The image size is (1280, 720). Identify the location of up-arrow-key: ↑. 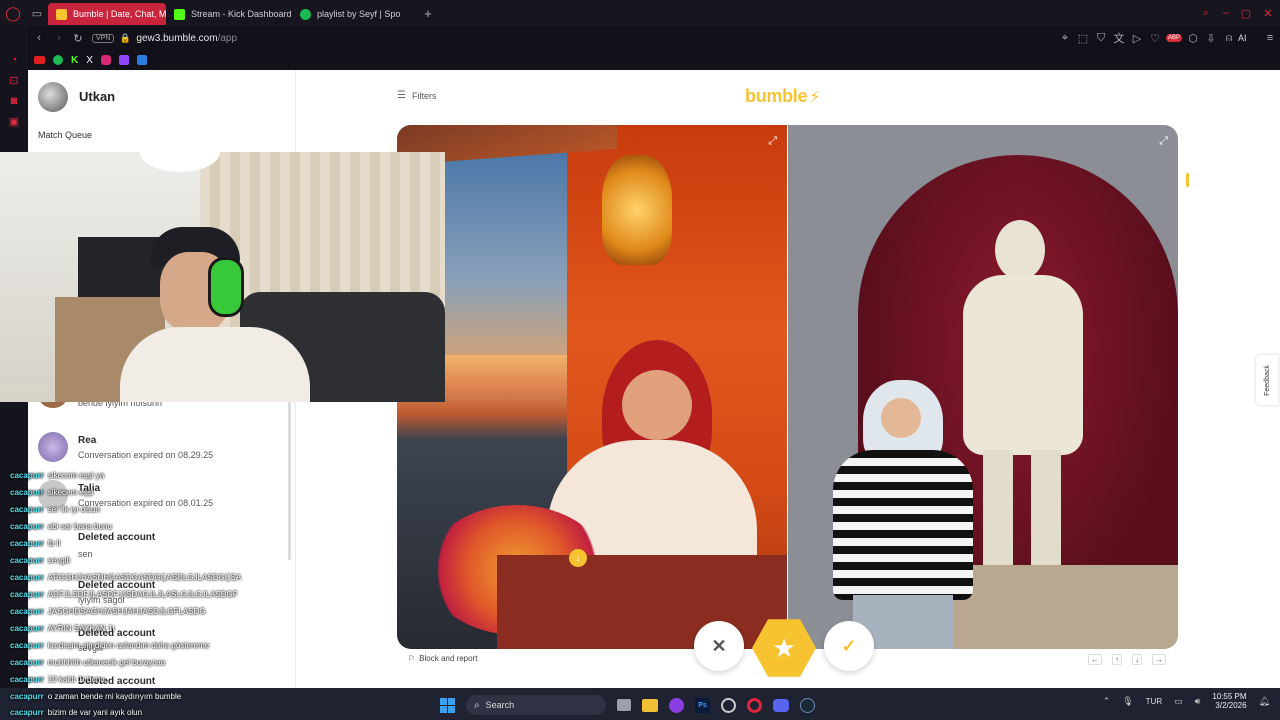
(1117, 659).